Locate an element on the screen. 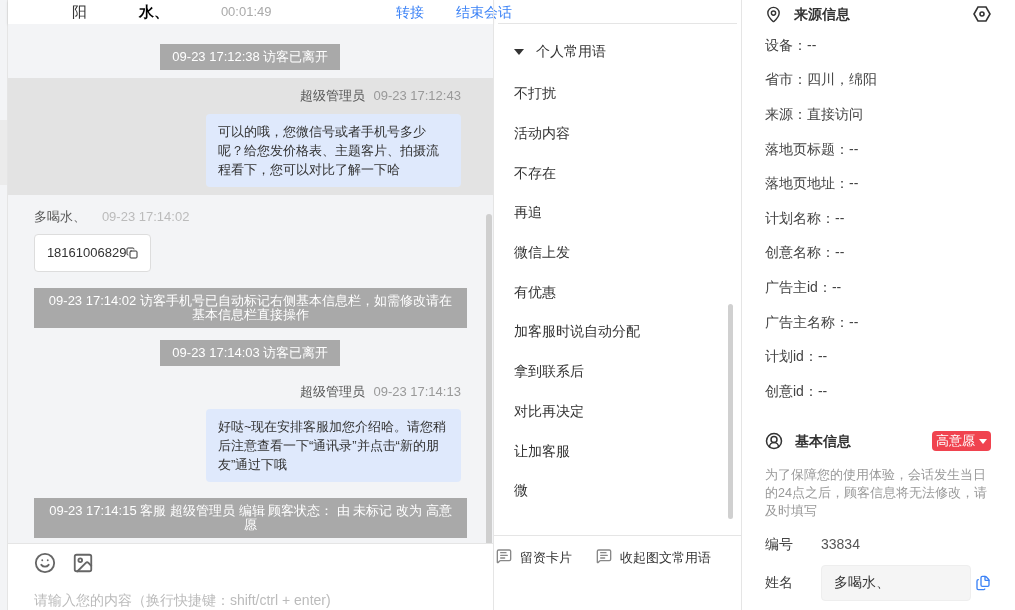  section-toggle: 个人常用语 is located at coordinates (617, 49).